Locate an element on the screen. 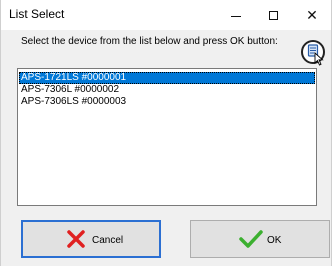 This screenshot has height=266, width=332. minimize-icon is located at coordinates (236, 16).